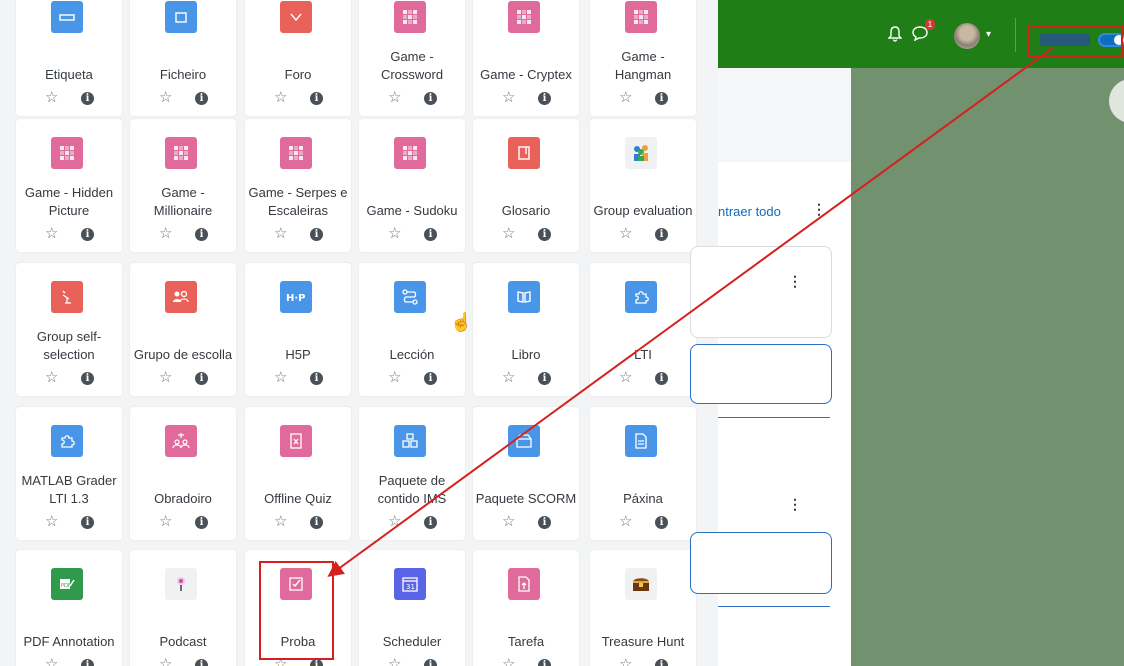  What do you see at coordinates (183, 58) in the screenshot?
I see `module-card: Ficheiro ☆ i` at bounding box center [183, 58].